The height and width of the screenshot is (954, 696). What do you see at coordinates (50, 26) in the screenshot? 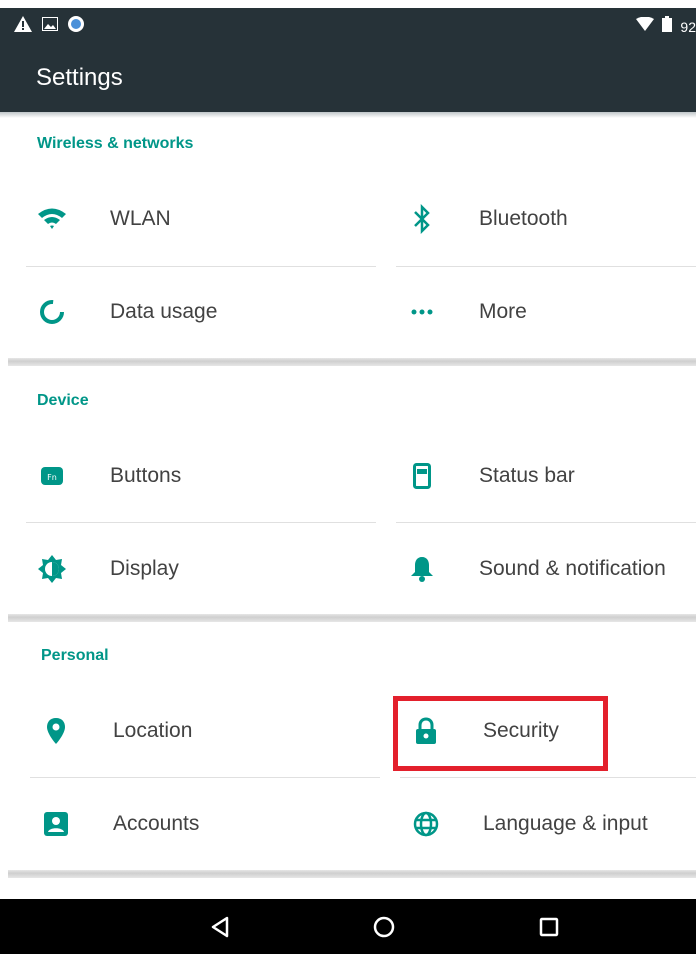
I see `image-icon` at bounding box center [50, 26].